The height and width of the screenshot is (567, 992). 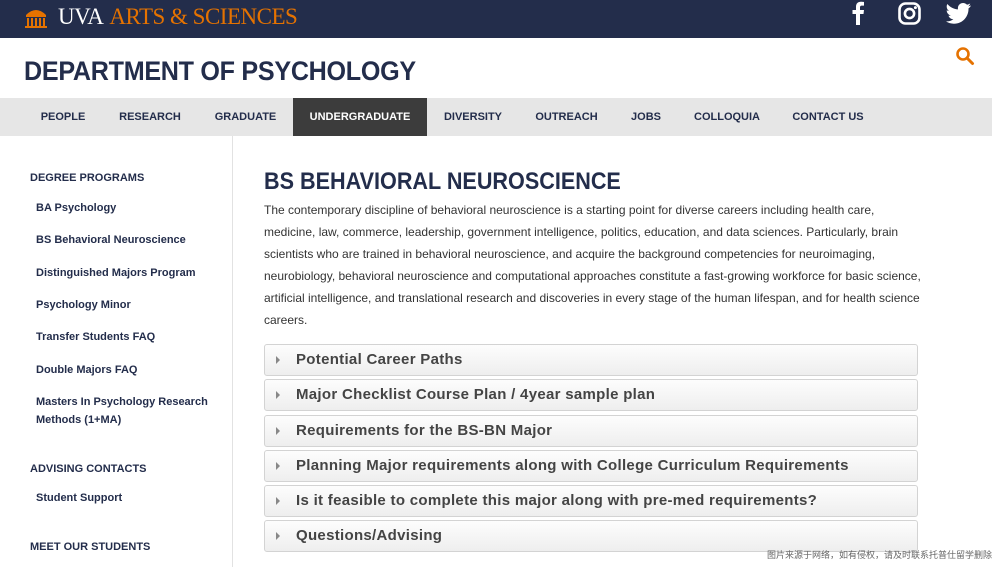 What do you see at coordinates (203, 16) in the screenshot?
I see `logo-arts-text: ARTS & SCIENCES` at bounding box center [203, 16].